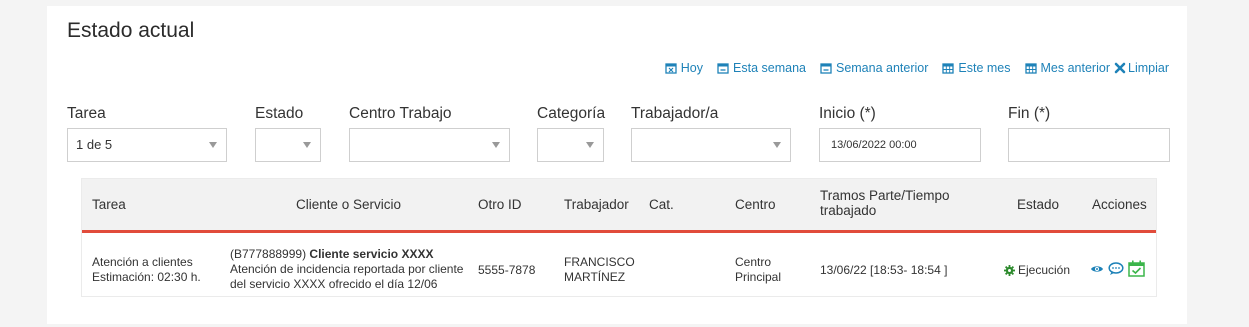  What do you see at coordinates (268, 254) in the screenshot?
I see `row-cliente-code: (B777888999)` at bounding box center [268, 254].